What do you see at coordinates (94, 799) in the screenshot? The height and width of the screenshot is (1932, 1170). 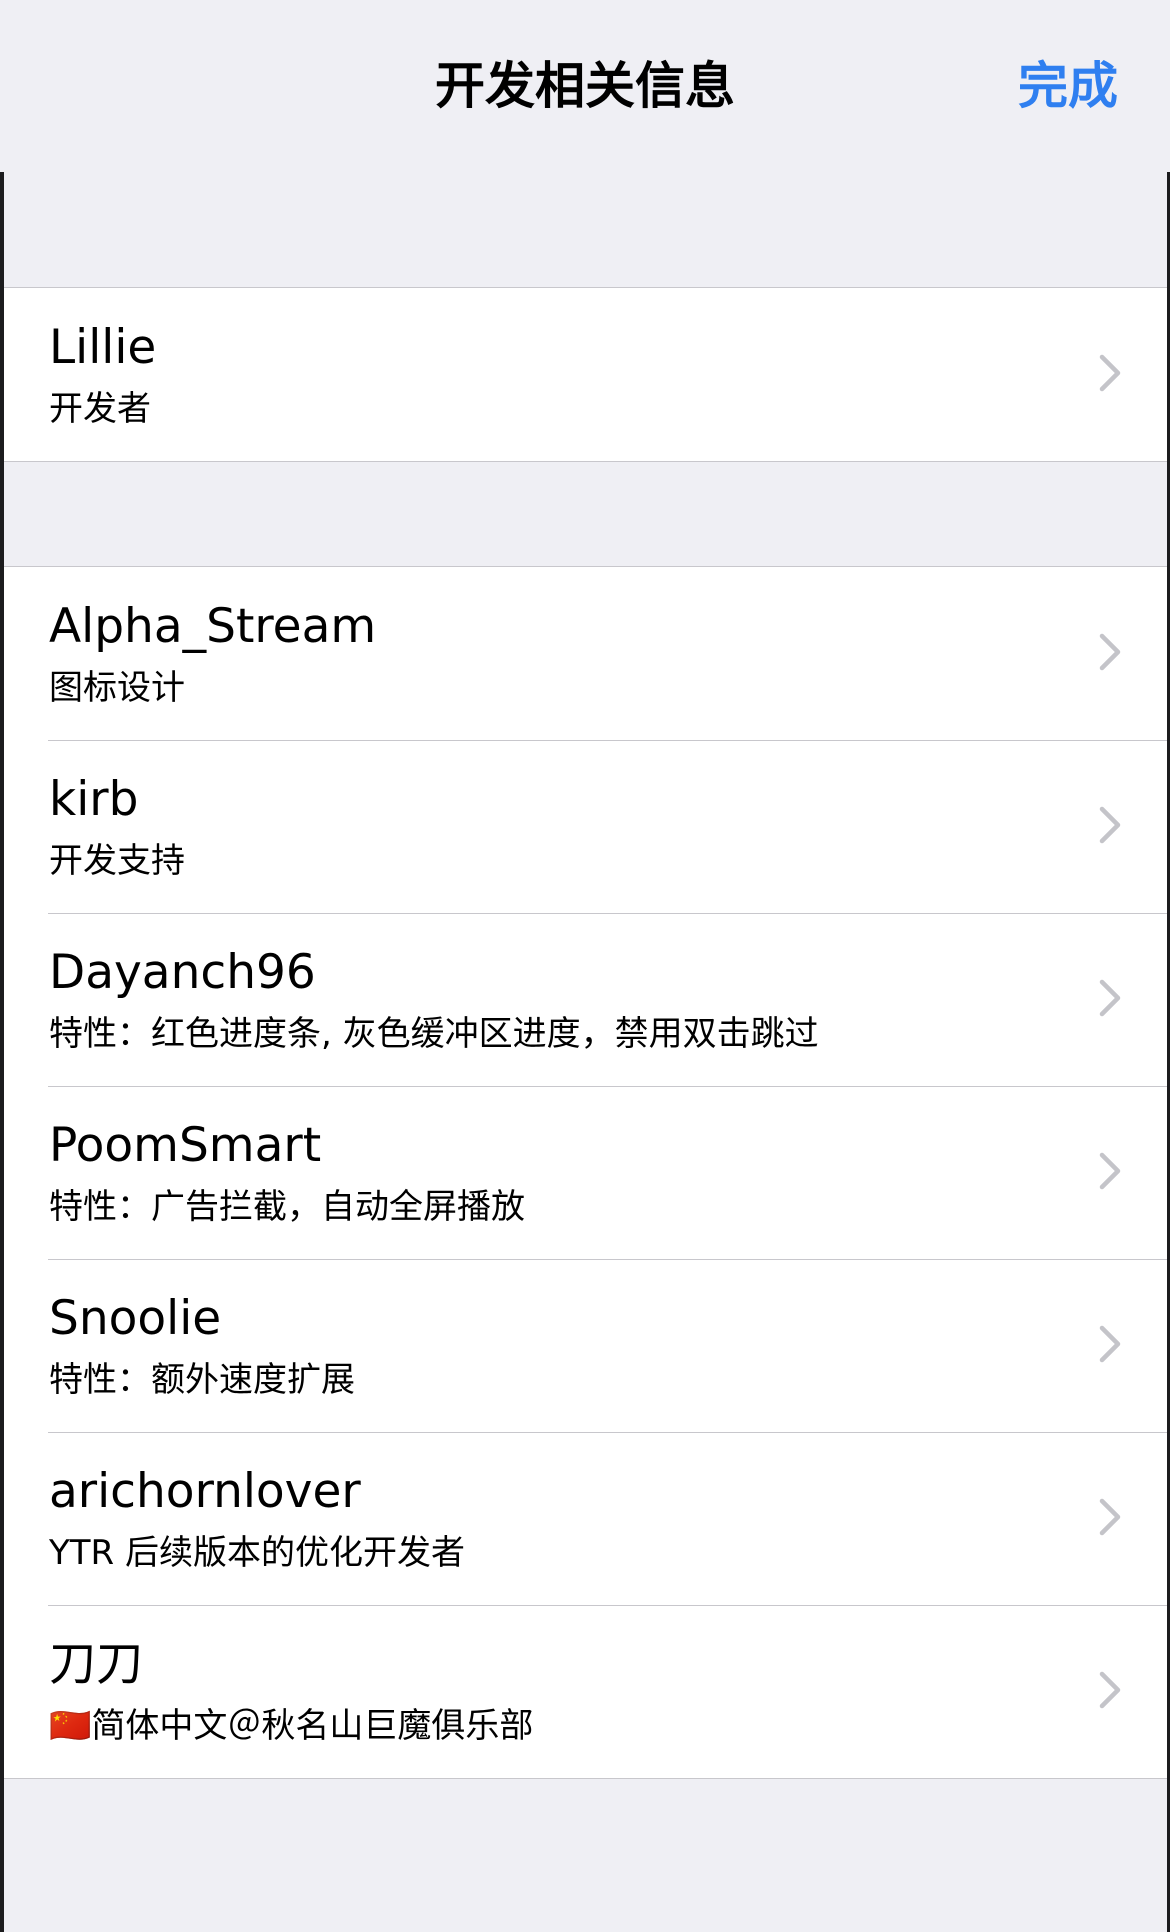 I see `contributor-name: kirb` at bounding box center [94, 799].